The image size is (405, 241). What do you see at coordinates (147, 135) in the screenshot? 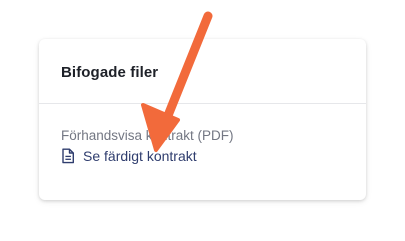
I see `preview-label: Förhandsvisa kontrakt (PDF)` at bounding box center [147, 135].